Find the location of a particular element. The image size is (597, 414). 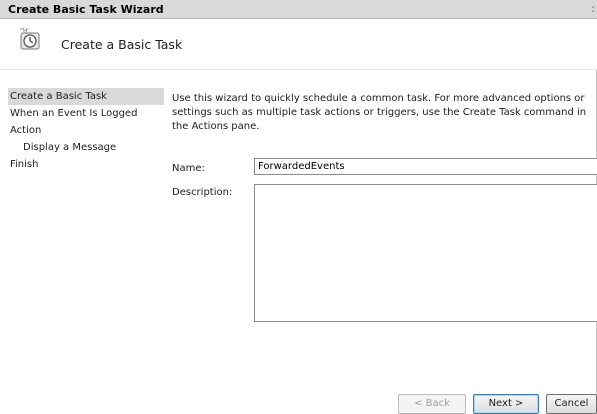

task-scheduler-clock-icon is located at coordinates (29, 38).